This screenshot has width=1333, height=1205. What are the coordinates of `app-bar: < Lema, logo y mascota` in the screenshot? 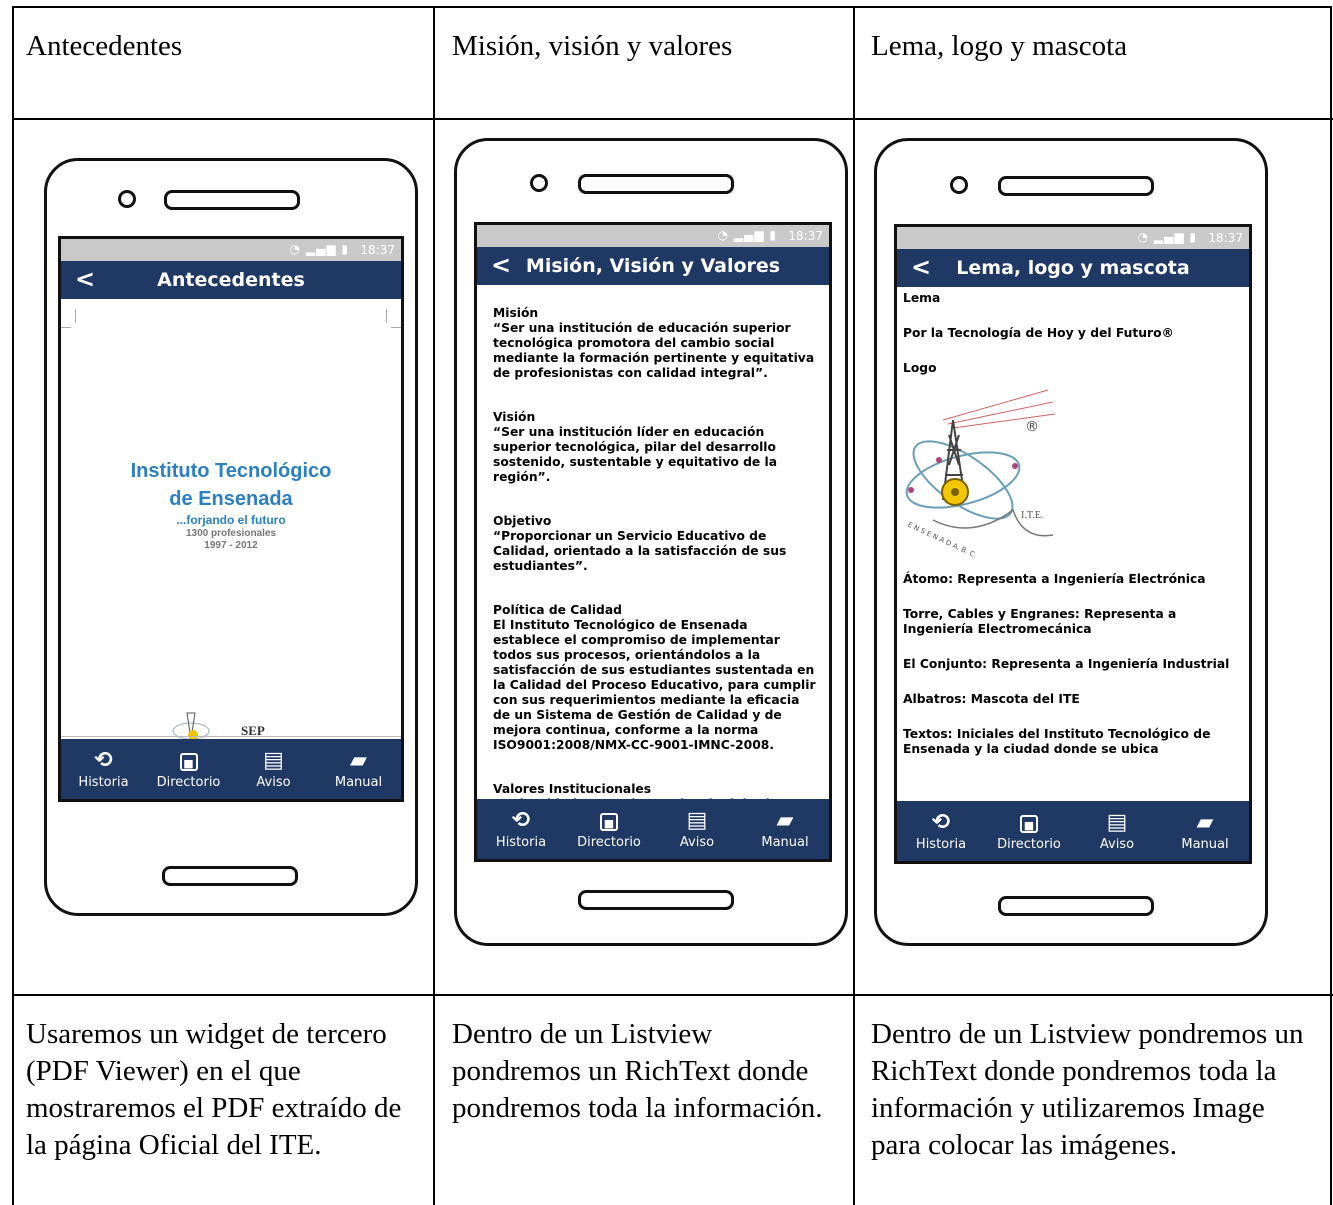 It's located at (1073, 268).